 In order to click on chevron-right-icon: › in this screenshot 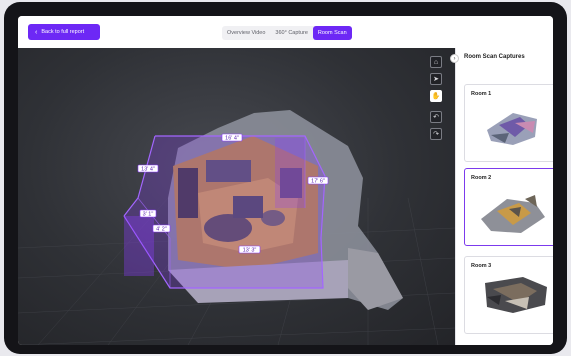, I will do `click(454, 58)`.